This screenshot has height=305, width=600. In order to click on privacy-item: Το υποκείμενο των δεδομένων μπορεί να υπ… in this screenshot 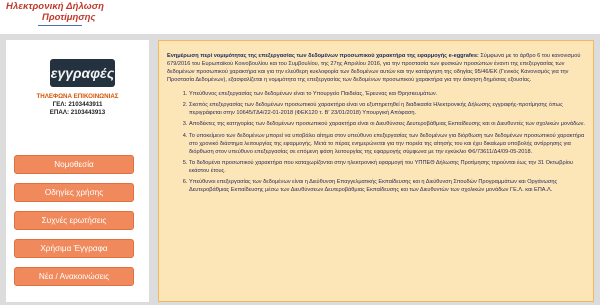, I will do `click(387, 145)`.